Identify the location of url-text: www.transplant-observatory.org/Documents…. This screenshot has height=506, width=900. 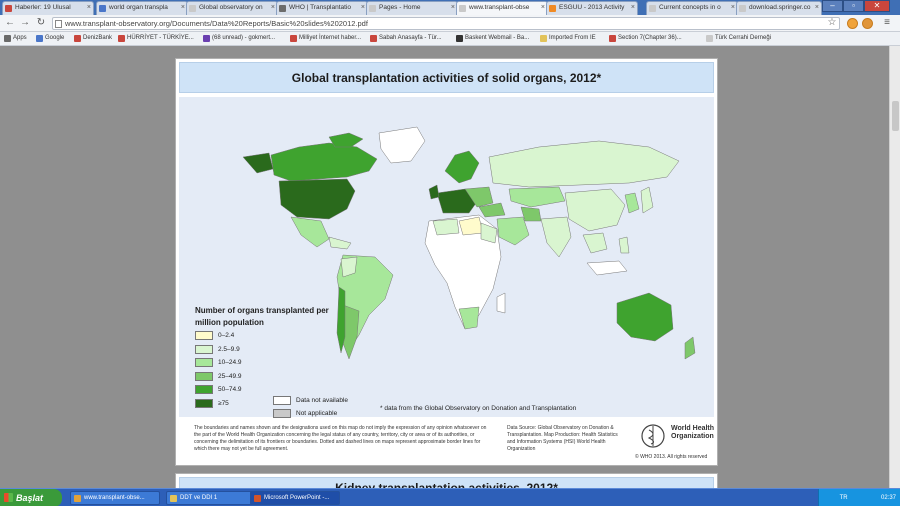
(216, 23).